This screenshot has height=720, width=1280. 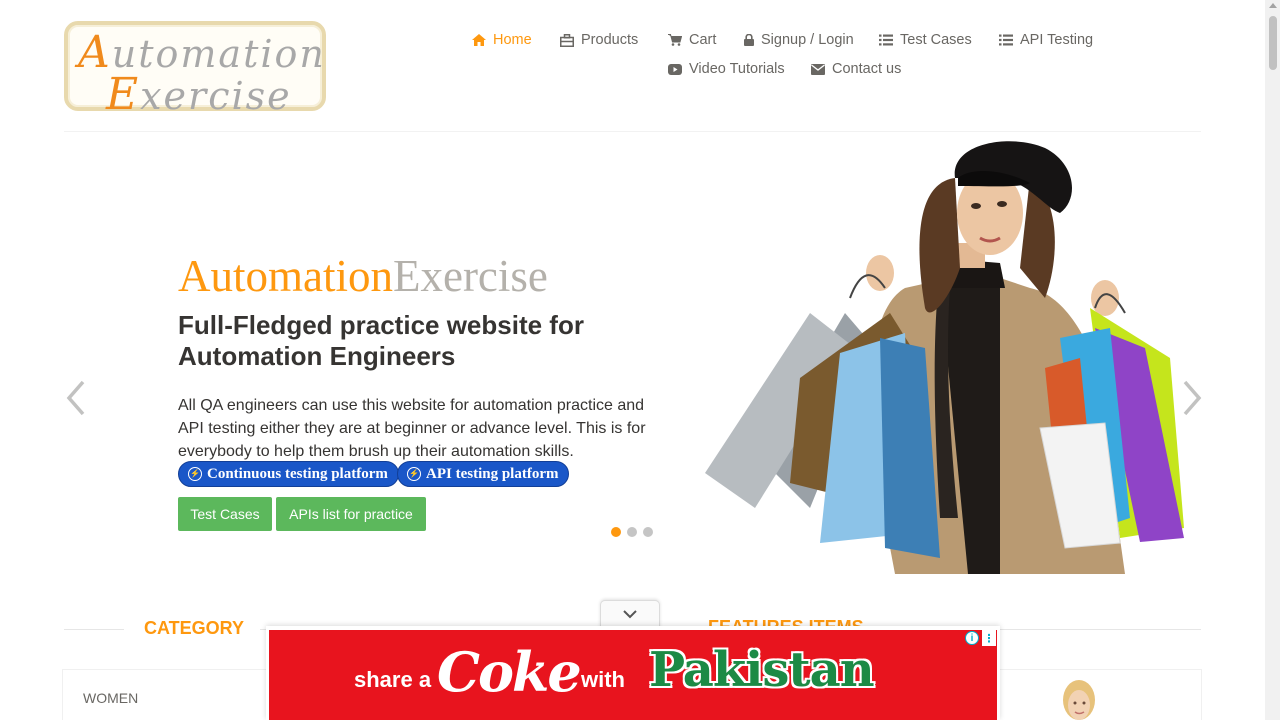 I want to click on page-scrollbar, so click(x=1272, y=360).